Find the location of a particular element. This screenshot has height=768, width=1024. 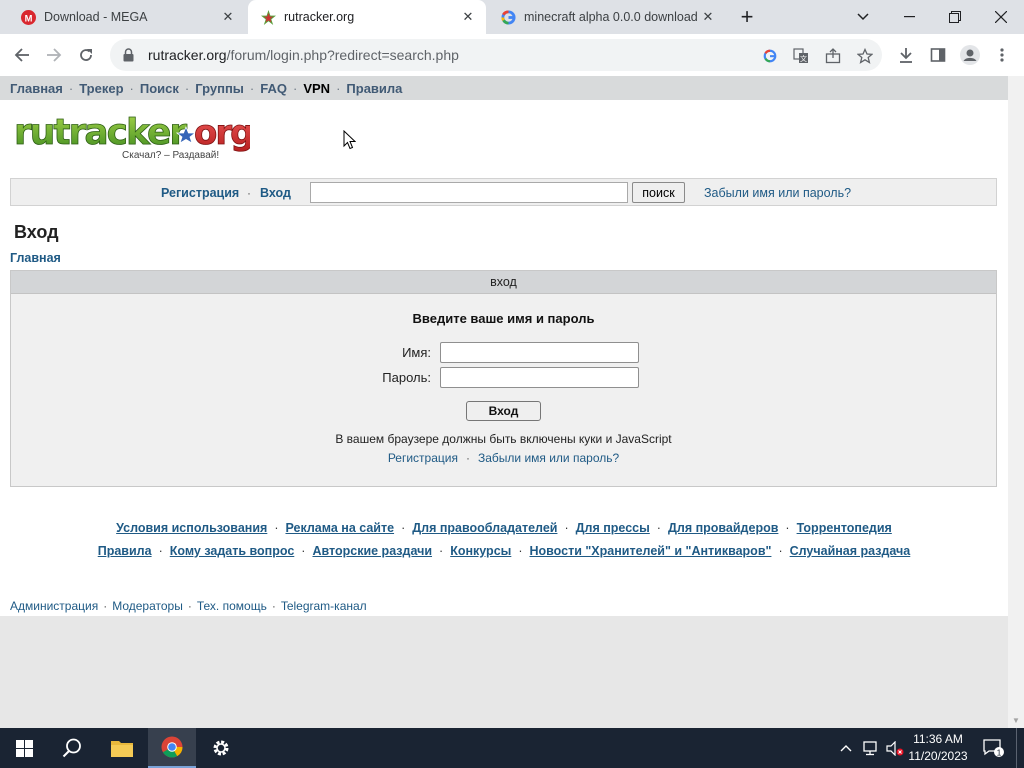

name-field is located at coordinates (539, 352).